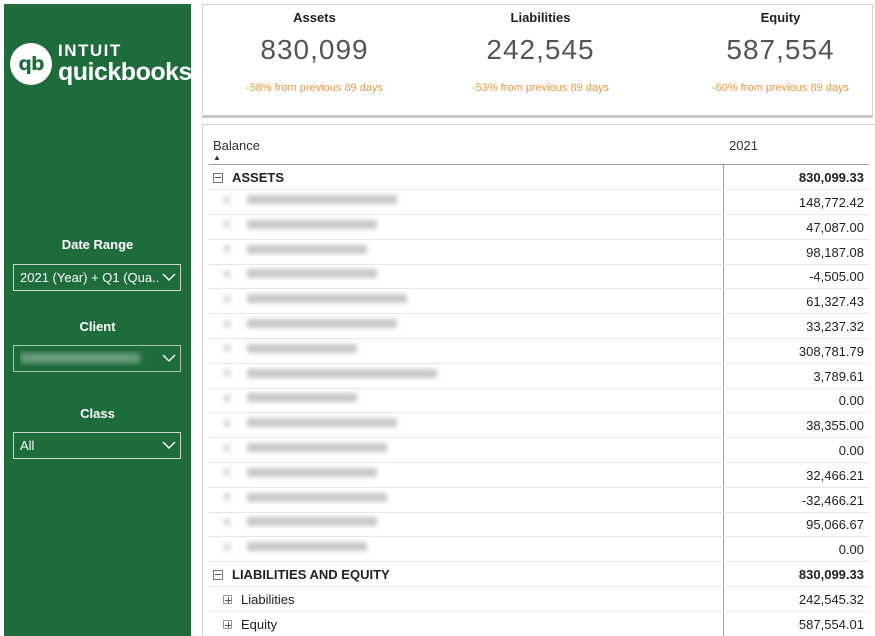 Image resolution: width=875 pixels, height=636 pixels. Describe the element at coordinates (539, 202) in the screenshot. I see `table-row: 148,772.42` at that location.